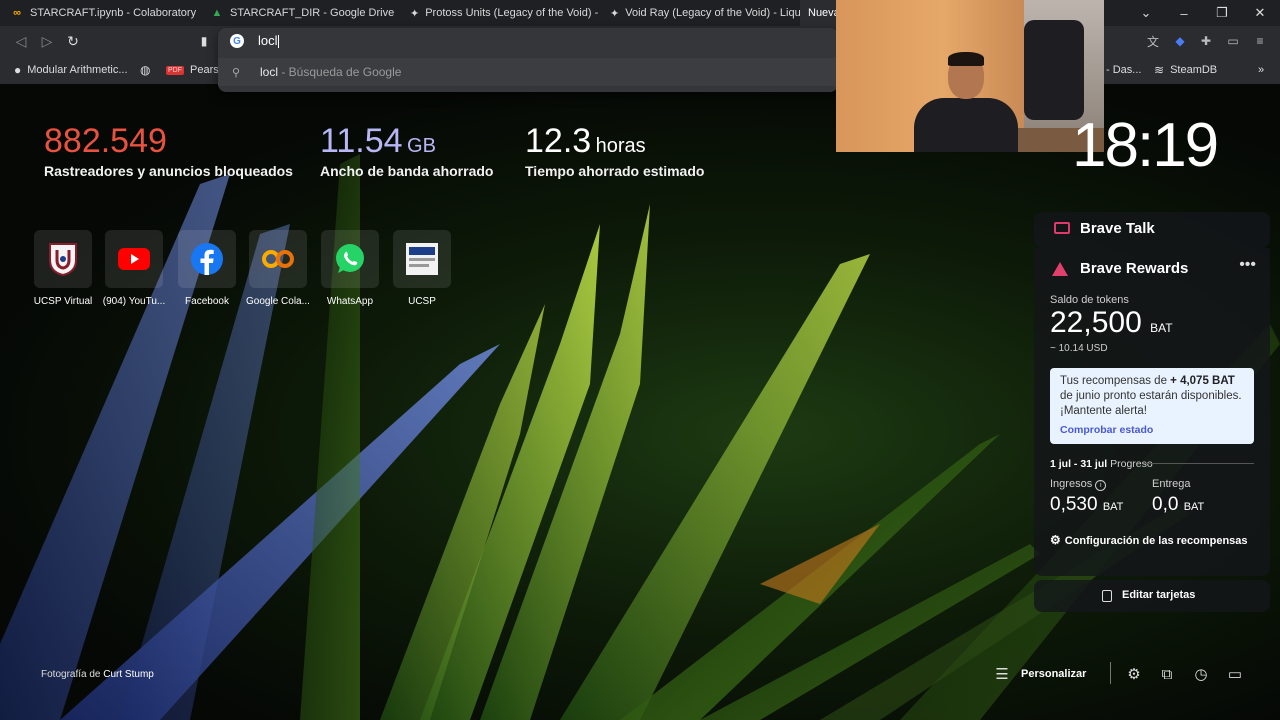 The width and height of the screenshot is (1280, 720). Describe the element at coordinates (1134, 268) in the screenshot. I see `rewards-title: Brave Rewards` at that location.